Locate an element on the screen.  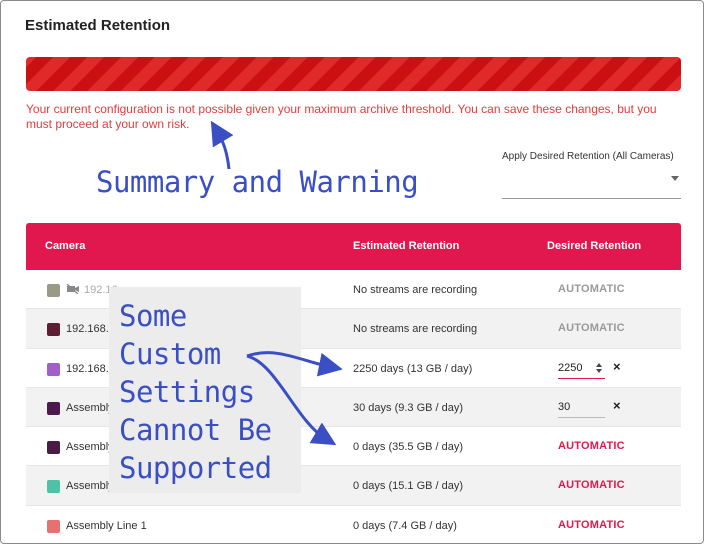
callout-text: Some Custom Settings Cannot Be Supported is located at coordinates (195, 392).